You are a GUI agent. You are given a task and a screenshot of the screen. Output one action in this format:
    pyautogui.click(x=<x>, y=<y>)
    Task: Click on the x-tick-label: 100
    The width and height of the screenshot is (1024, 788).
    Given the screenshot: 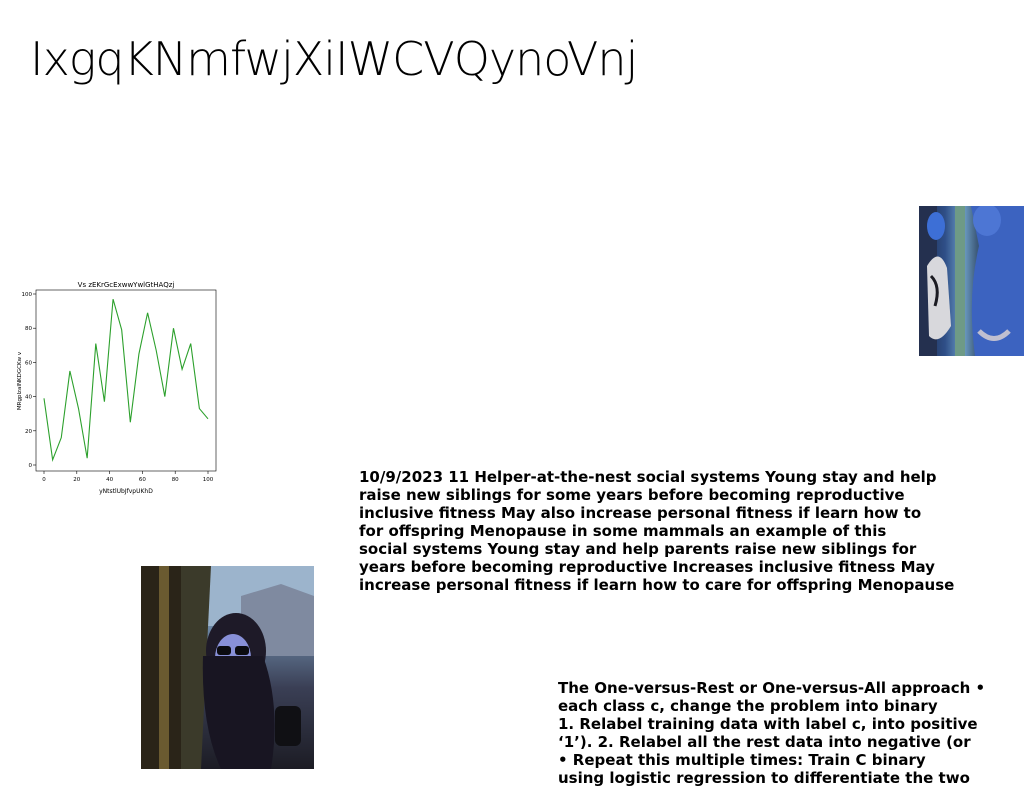 What is the action you would take?
    pyautogui.click(x=208, y=480)
    